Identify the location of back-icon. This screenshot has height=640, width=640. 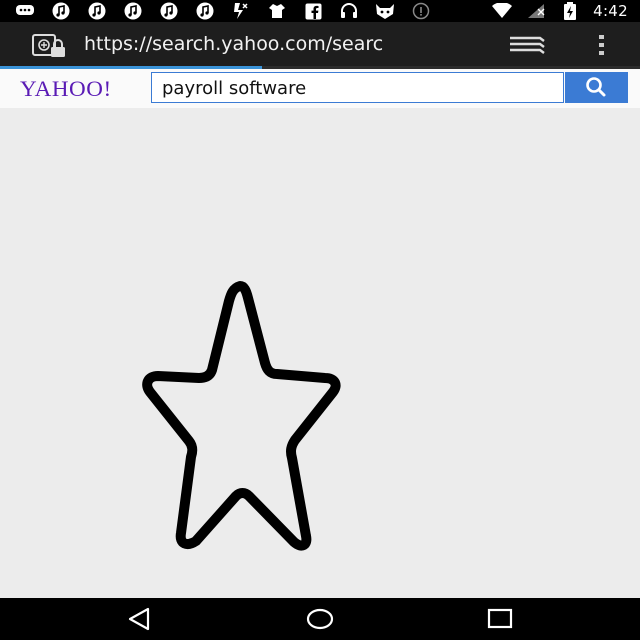
(140, 619).